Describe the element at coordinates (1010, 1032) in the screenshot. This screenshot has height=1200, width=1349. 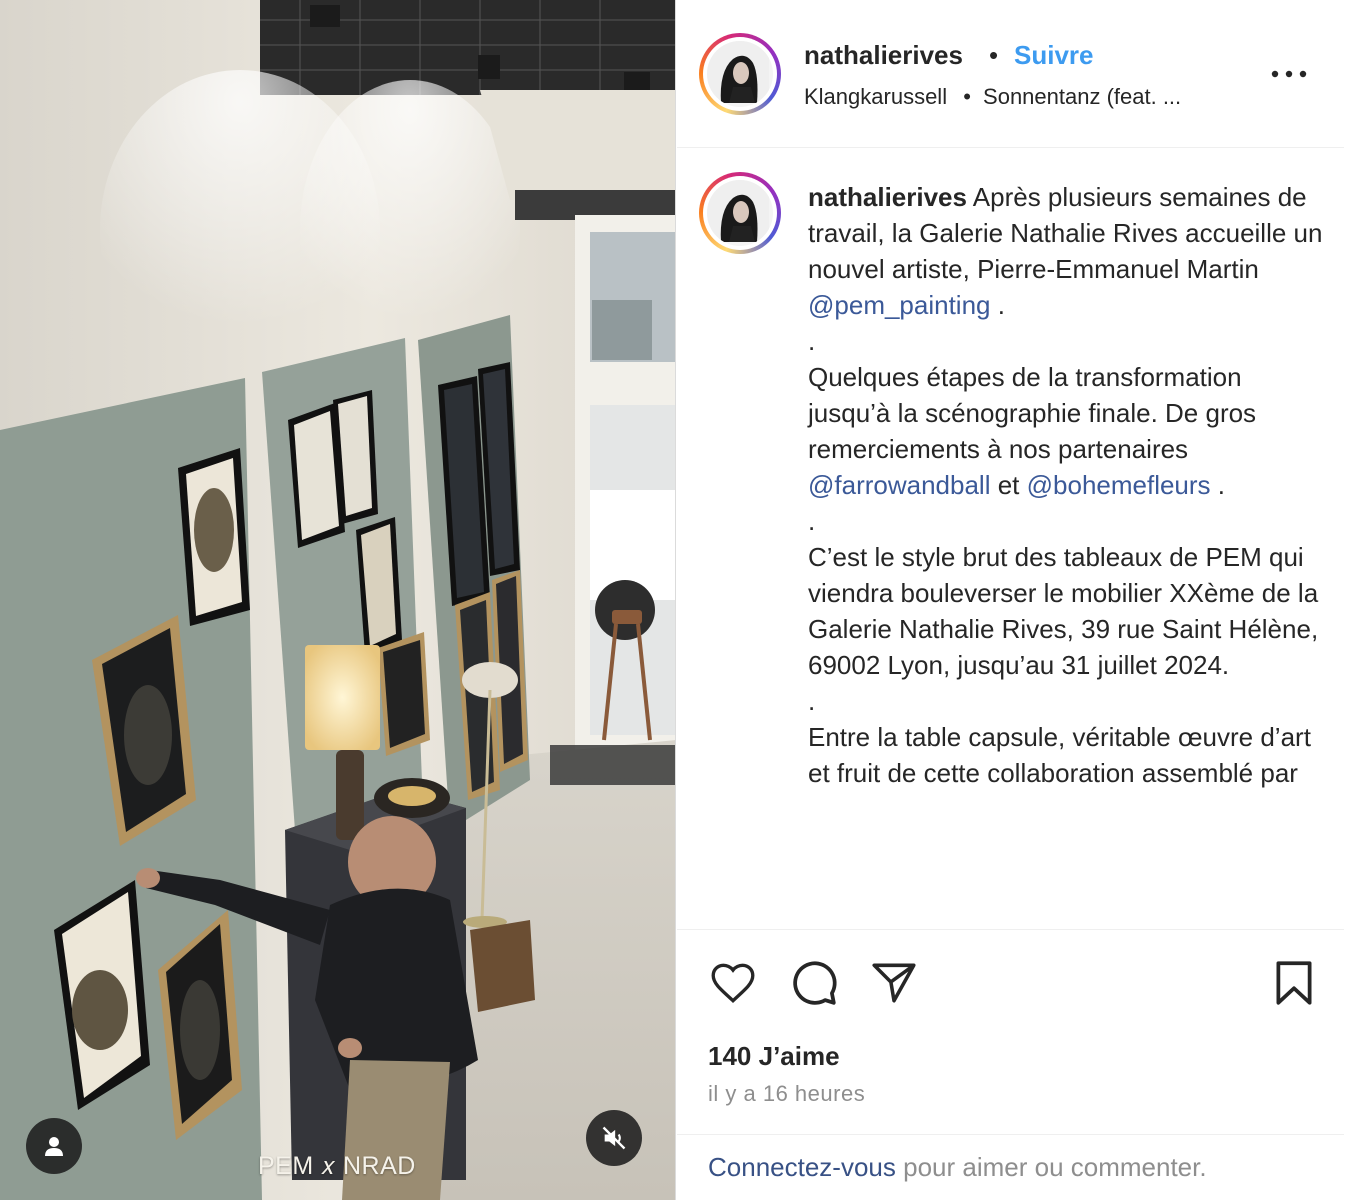
I see `post-actions: 140 J’aime il y a 16 heures` at that location.